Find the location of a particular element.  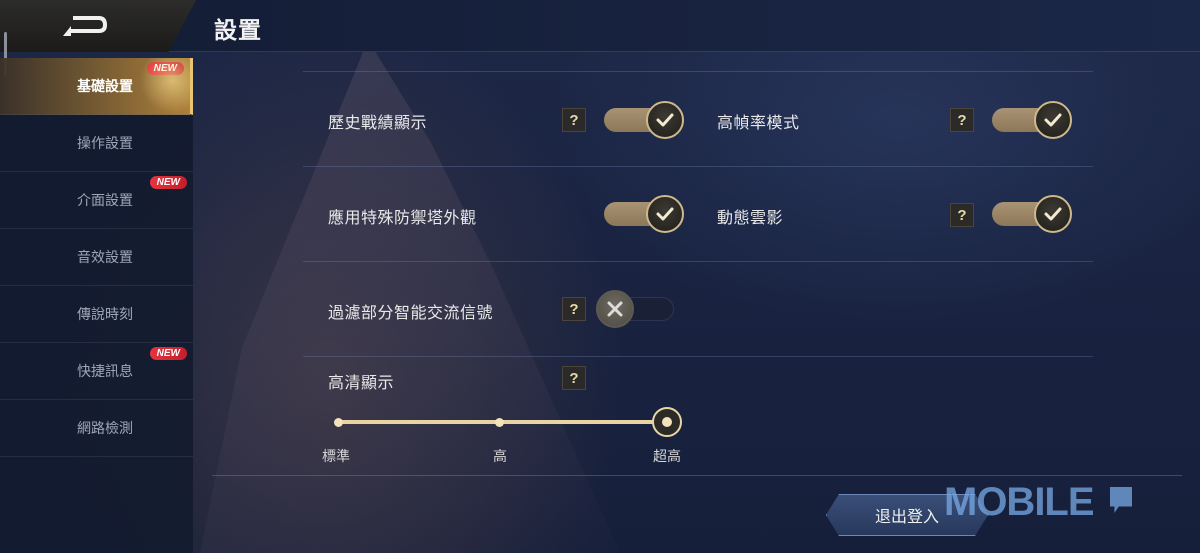

page-title: 設置 is located at coordinates (238, 31).